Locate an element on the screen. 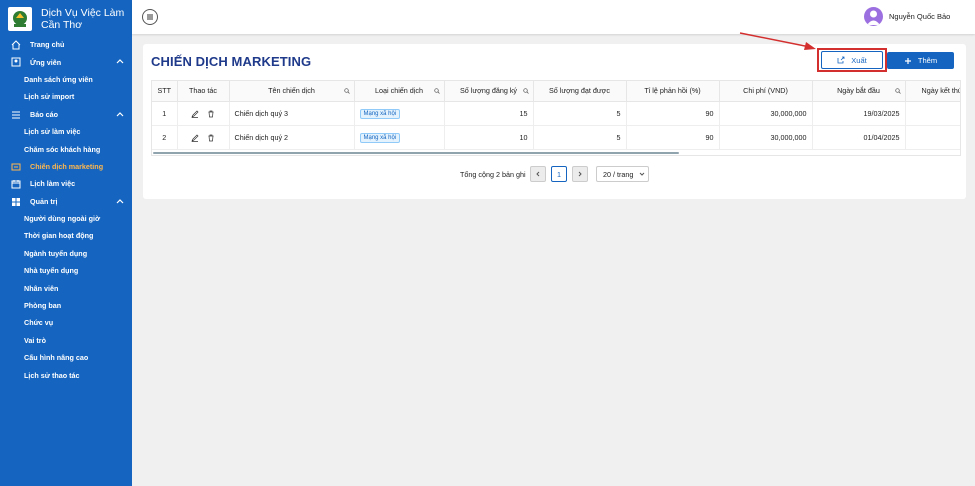  plus-icon is located at coordinates (907, 60).